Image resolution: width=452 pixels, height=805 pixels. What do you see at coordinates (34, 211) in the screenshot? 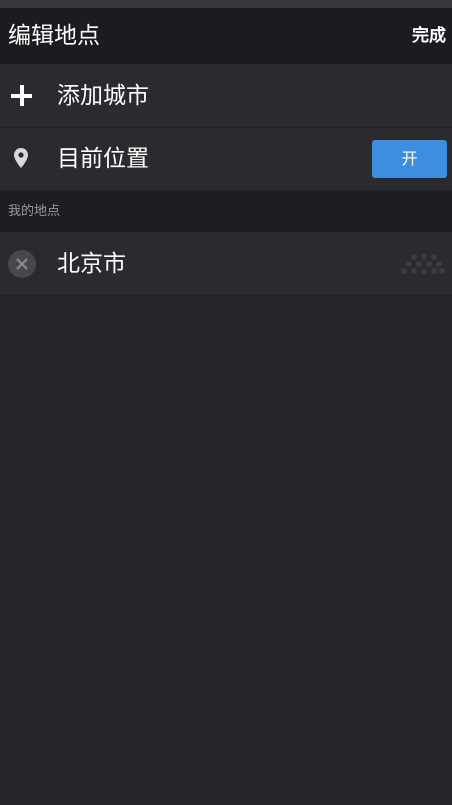
I see `section-label: 我的地点` at bounding box center [34, 211].